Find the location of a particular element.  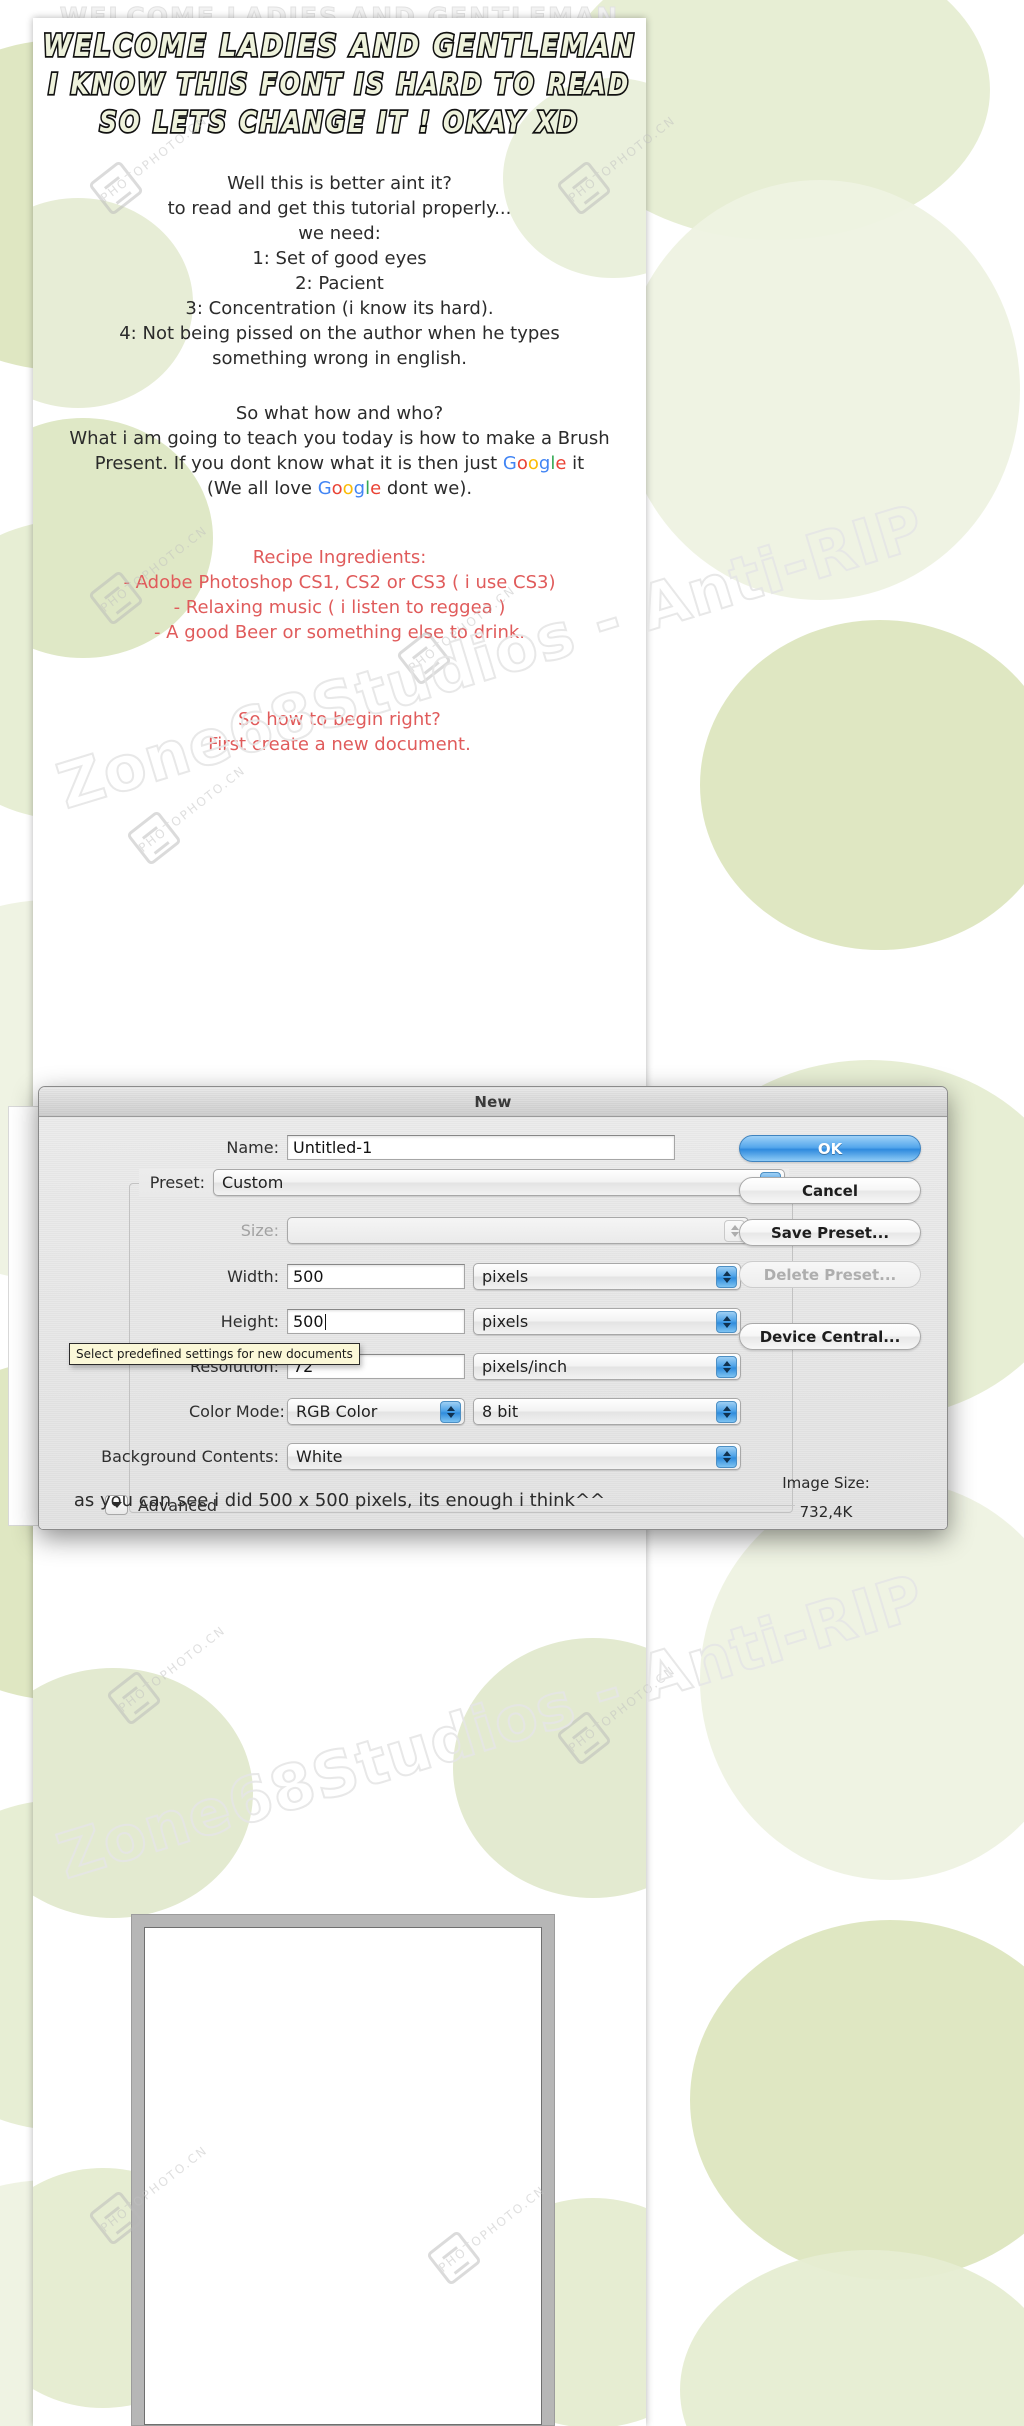

section2-line-4-post: dont we). is located at coordinates (427, 488).